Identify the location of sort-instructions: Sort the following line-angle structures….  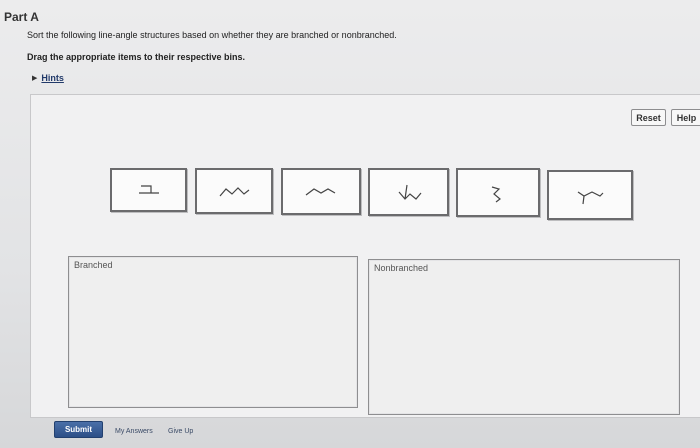
(212, 35).